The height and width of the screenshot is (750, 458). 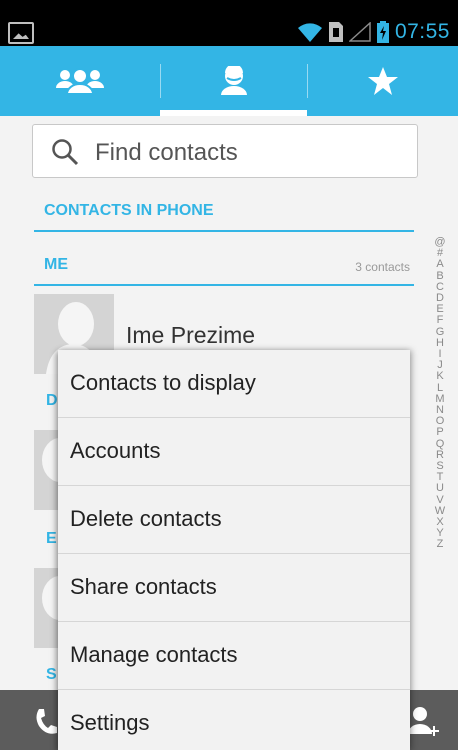 What do you see at coordinates (439, 264) in the screenshot?
I see `alphabet-index-letter: A` at bounding box center [439, 264].